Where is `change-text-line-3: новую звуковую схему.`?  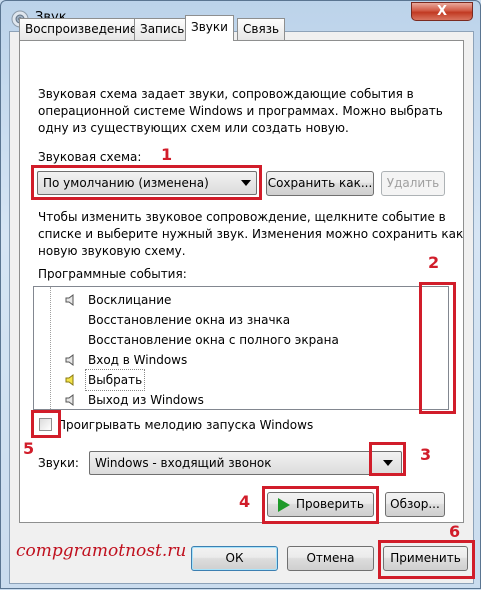
change-text-line-3: новую звуковую схему. is located at coordinates (112, 251).